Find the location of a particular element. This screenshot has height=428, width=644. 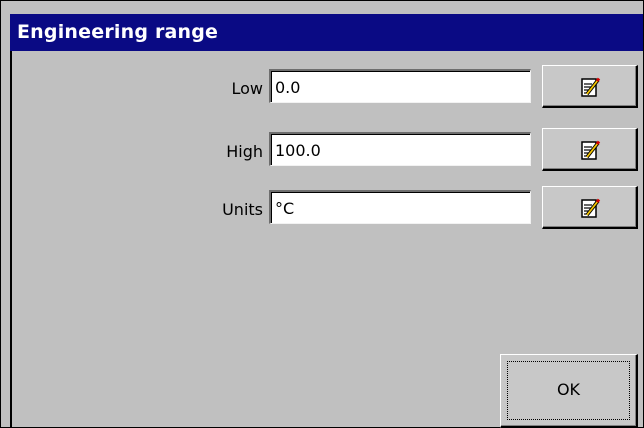

units-input: °C is located at coordinates (400, 207).